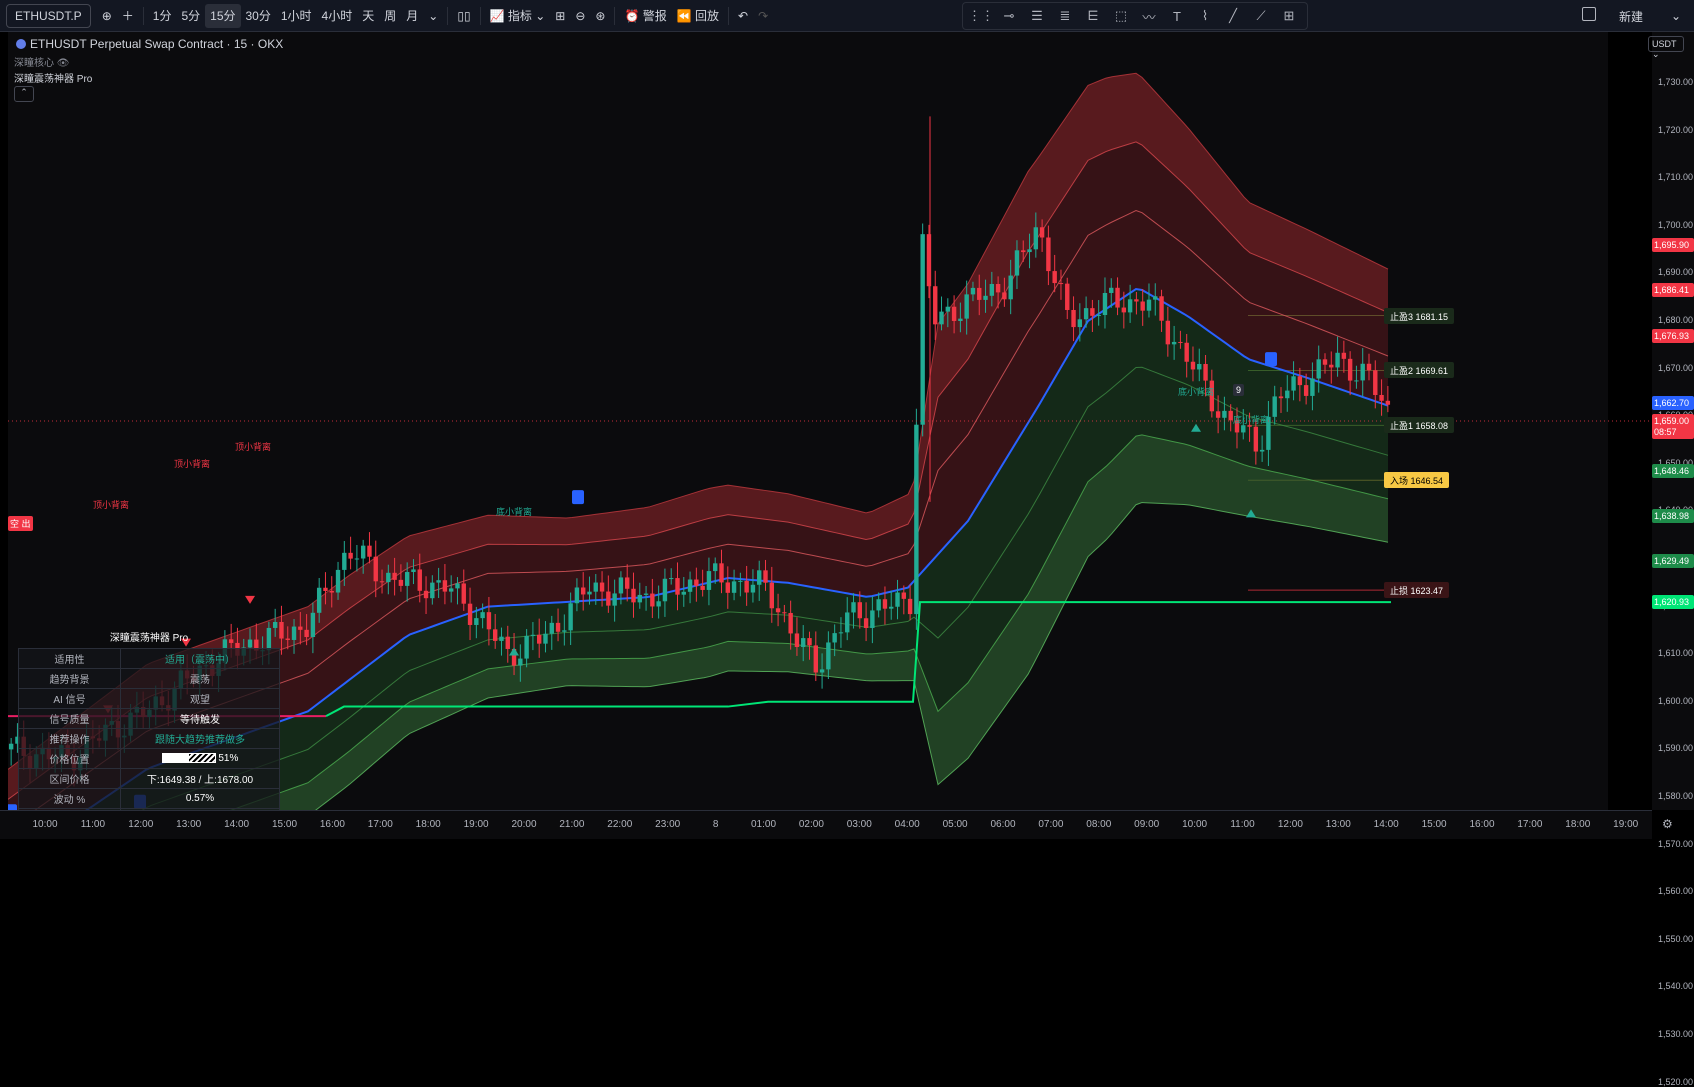 The width and height of the screenshot is (1694, 1087). What do you see at coordinates (707, 16) in the screenshot?
I see `replay-label: 回放` at bounding box center [707, 16].